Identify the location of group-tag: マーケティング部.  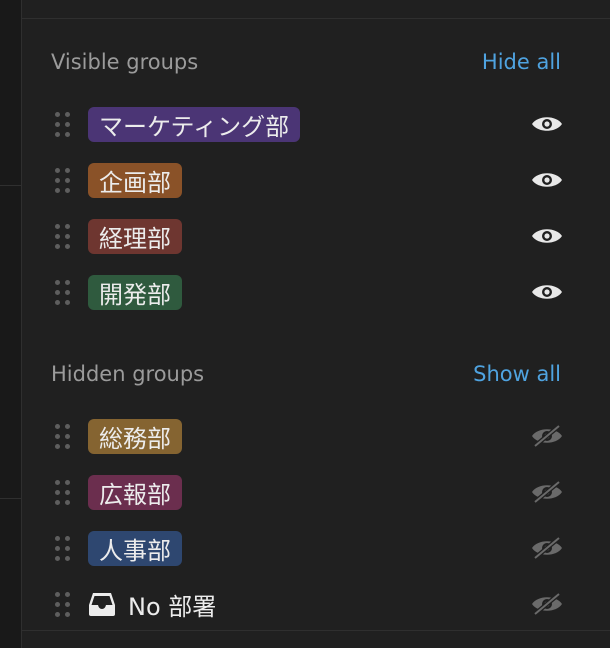
(194, 124).